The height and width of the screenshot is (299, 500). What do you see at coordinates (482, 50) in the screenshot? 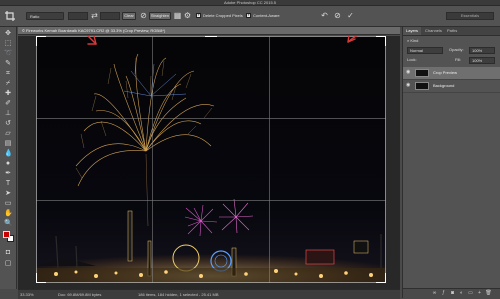
I see `opacity-input: 100%` at bounding box center [482, 50].